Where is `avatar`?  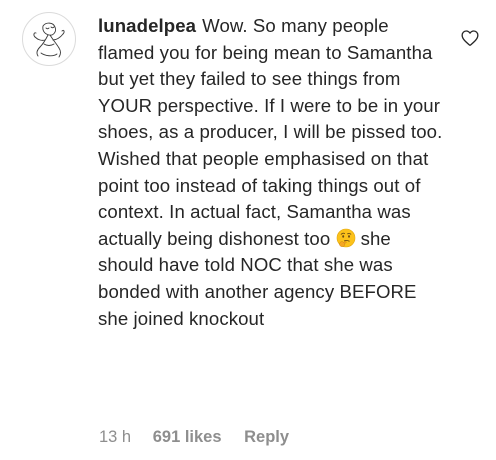 avatar is located at coordinates (49, 39).